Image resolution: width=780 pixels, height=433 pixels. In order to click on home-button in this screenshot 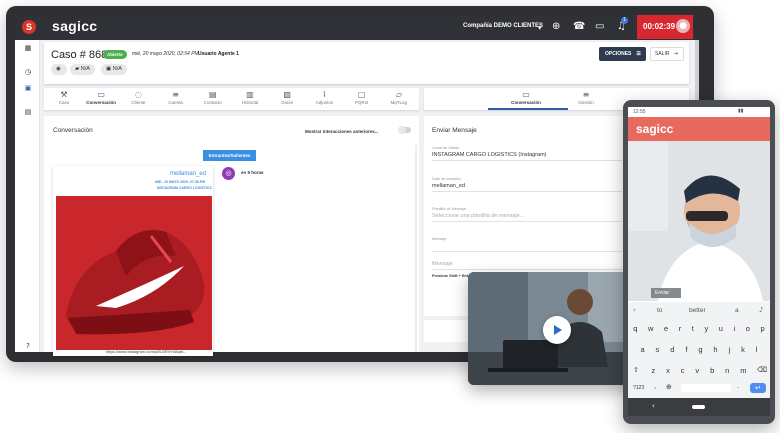, I will do `click(698, 407)`.